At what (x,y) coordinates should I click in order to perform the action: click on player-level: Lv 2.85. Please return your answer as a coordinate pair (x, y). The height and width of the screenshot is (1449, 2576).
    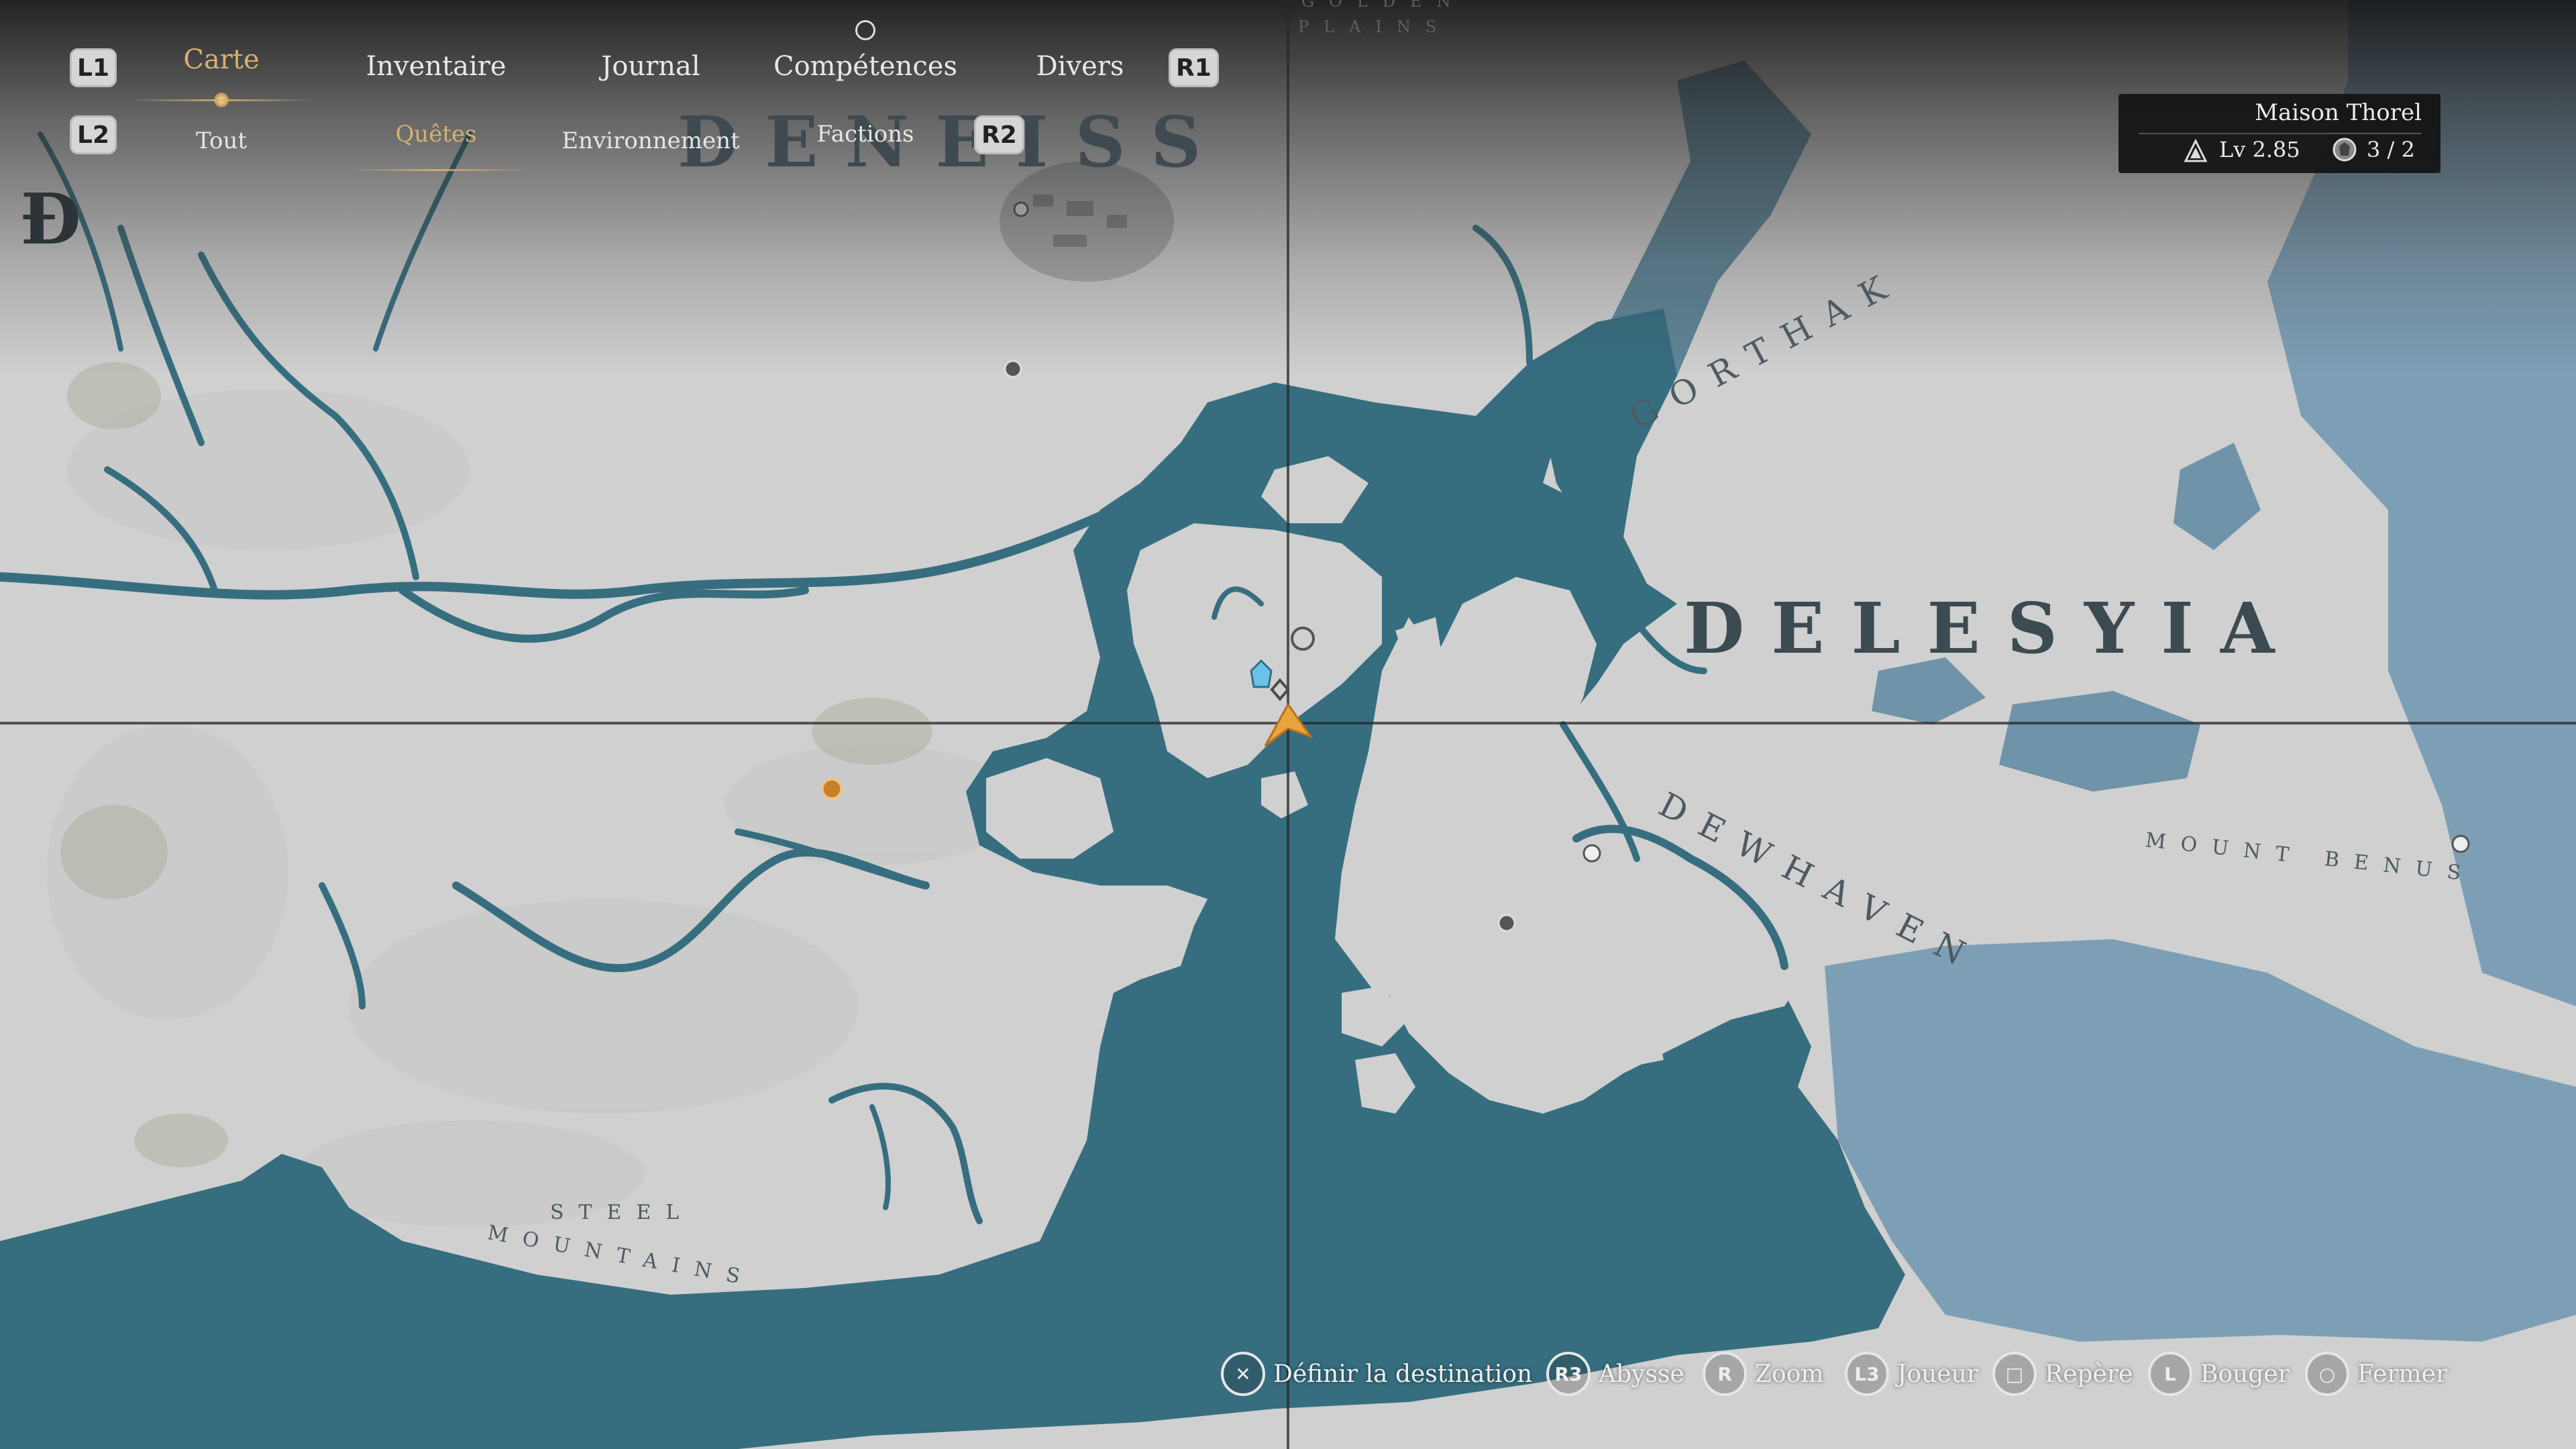
    Looking at the image, I should click on (2259, 149).